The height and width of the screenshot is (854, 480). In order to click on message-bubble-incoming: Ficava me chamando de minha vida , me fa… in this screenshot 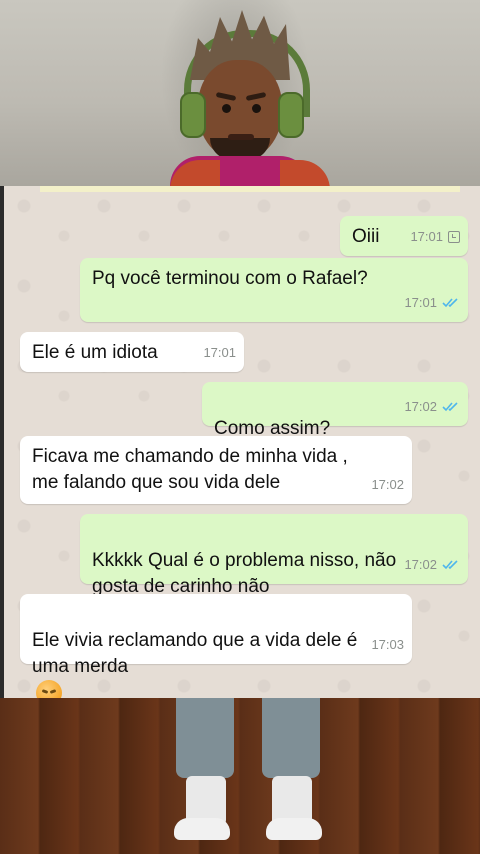, I will do `click(216, 470)`.